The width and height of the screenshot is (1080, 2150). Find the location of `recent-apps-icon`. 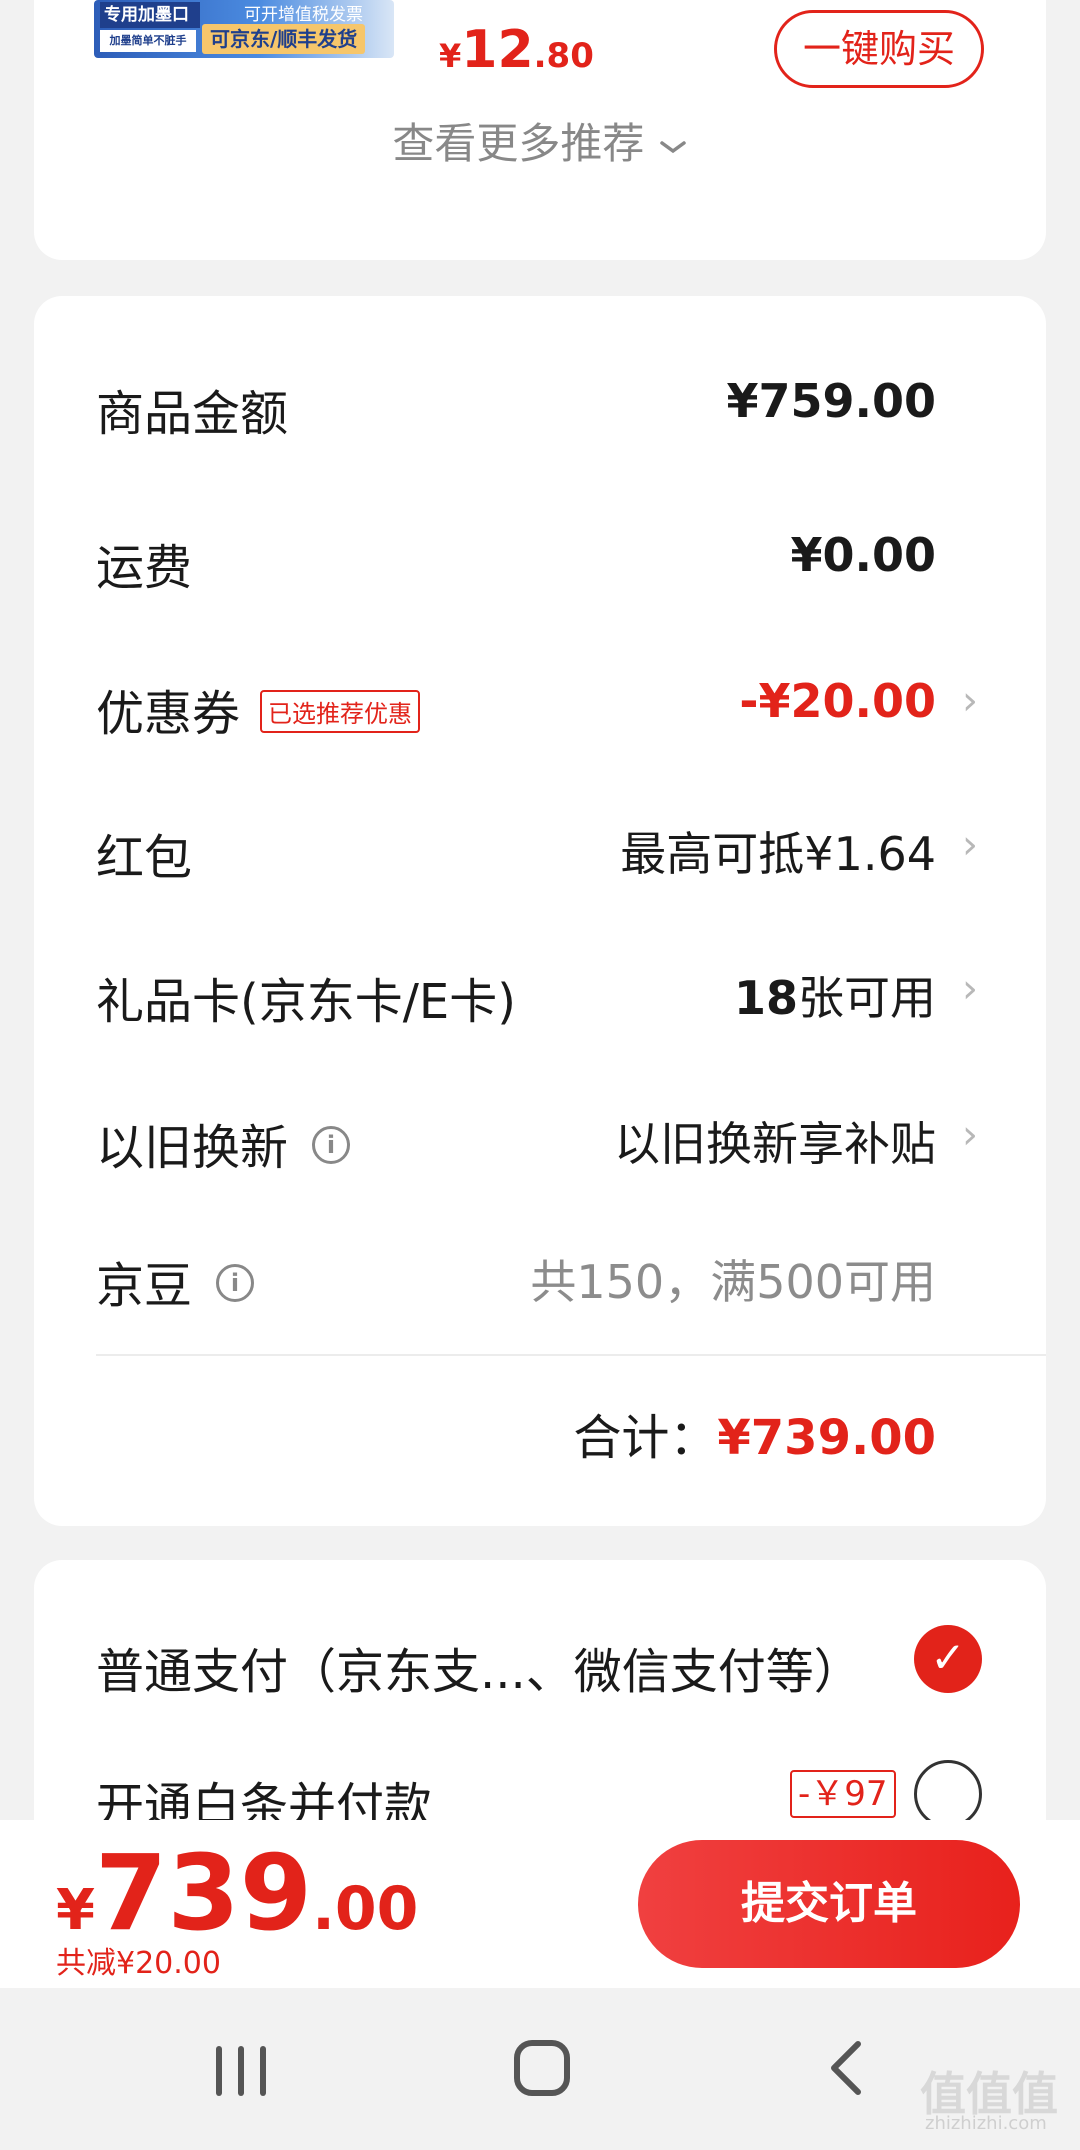

recent-apps-icon is located at coordinates (241, 2071).